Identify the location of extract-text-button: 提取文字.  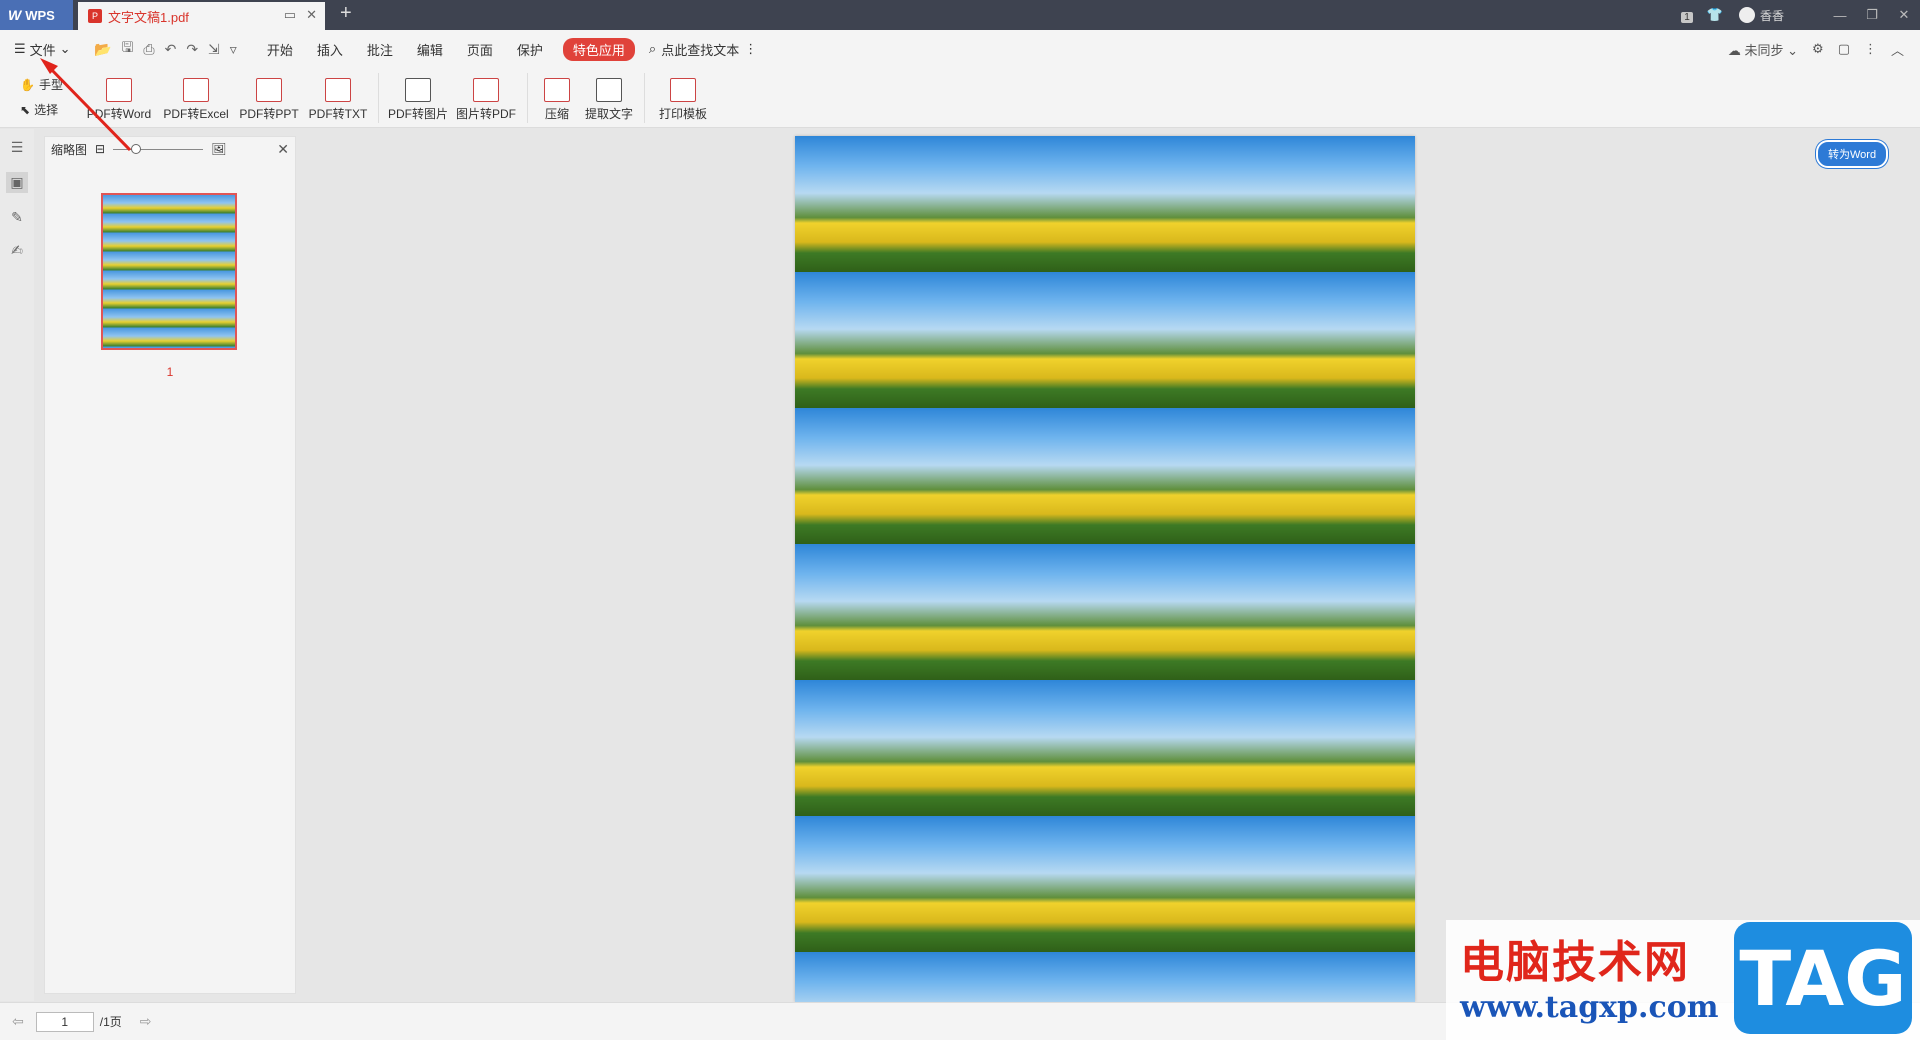
(609, 98).